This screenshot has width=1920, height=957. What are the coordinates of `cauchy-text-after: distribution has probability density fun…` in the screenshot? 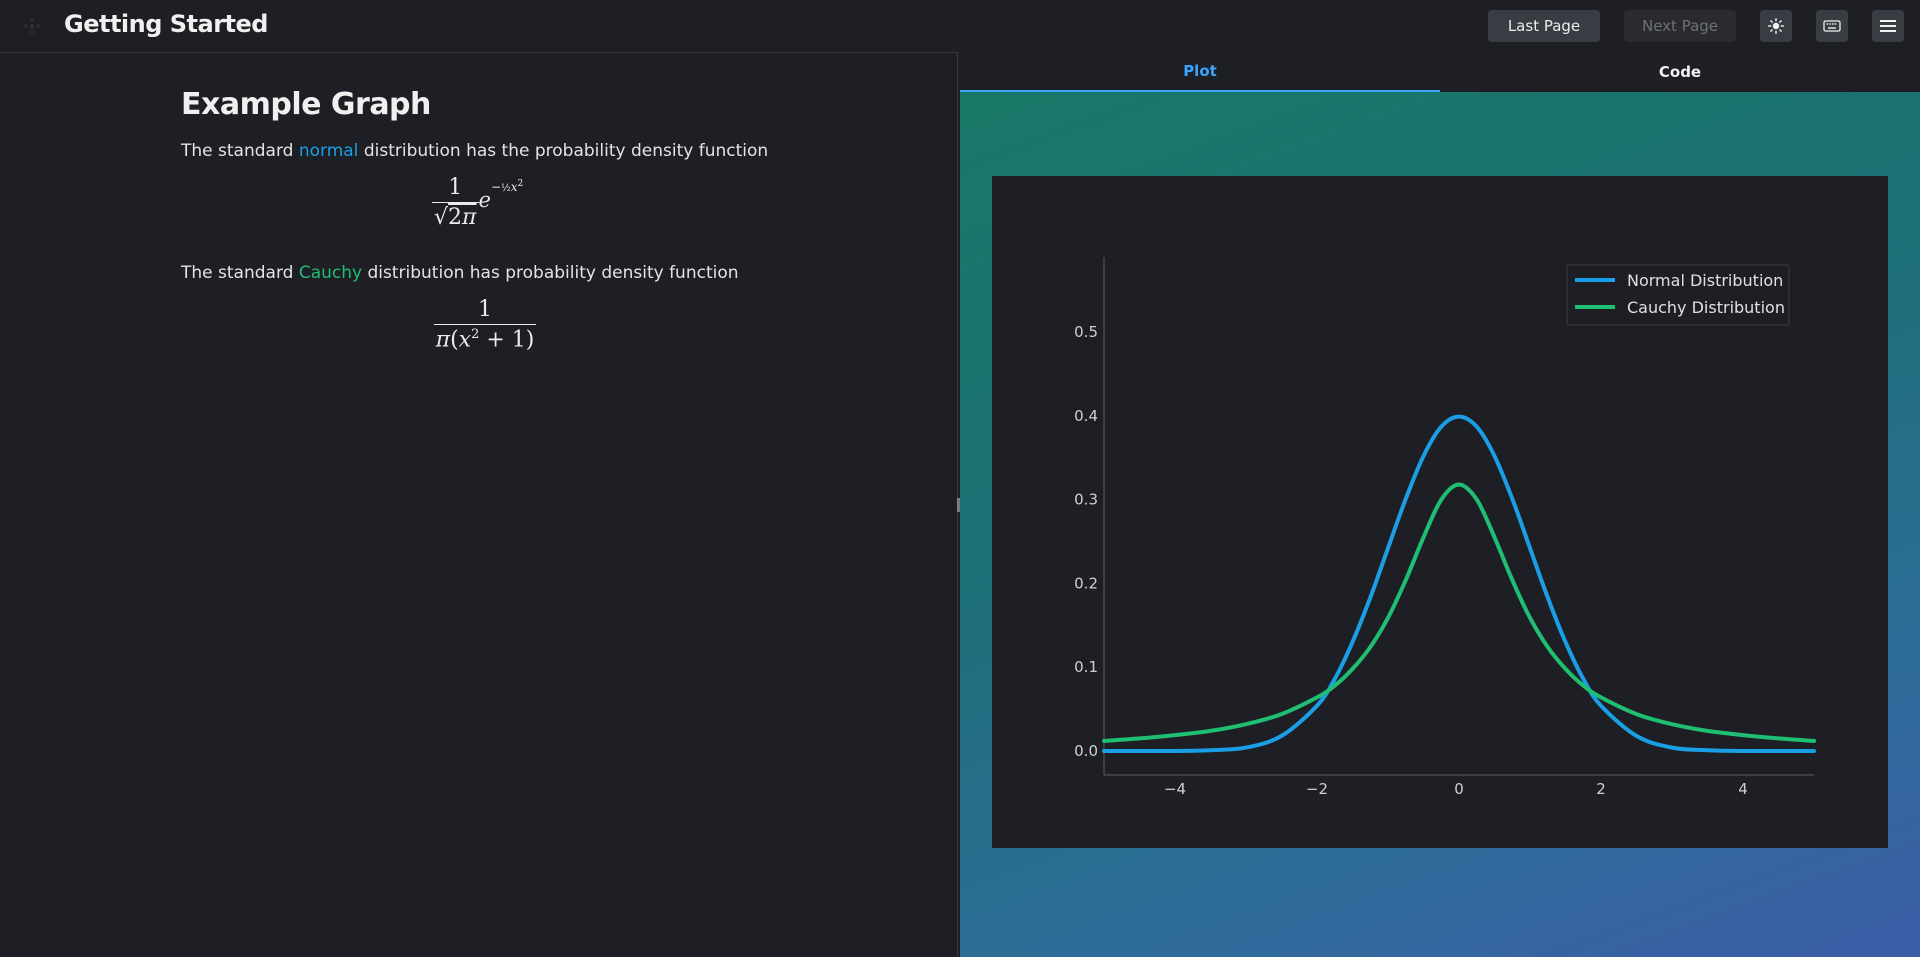 It's located at (550, 273).